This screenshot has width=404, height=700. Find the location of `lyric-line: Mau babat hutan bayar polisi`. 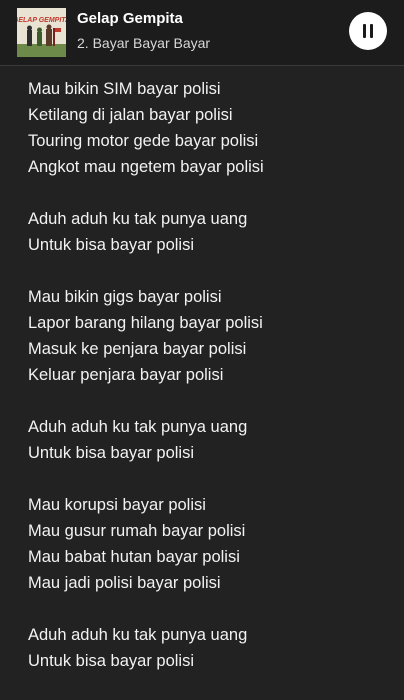

lyric-line: Mau babat hutan bayar polisi is located at coordinates (134, 557).